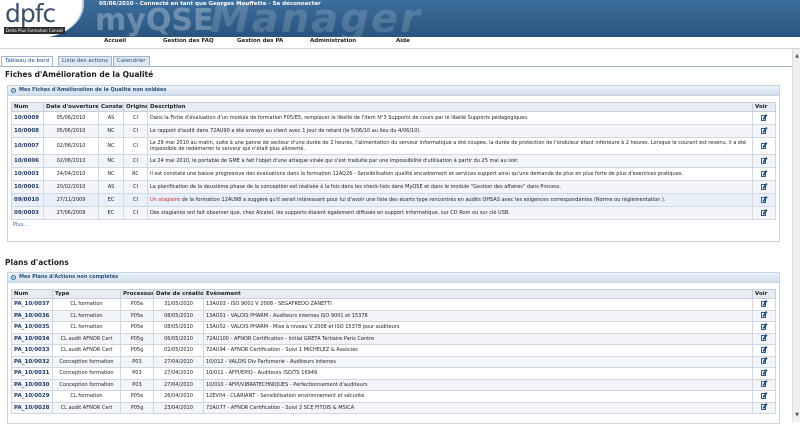 Image resolution: width=800 pixels, height=424 pixels. I want to click on fiche-date: 02/06/2010, so click(71, 146).